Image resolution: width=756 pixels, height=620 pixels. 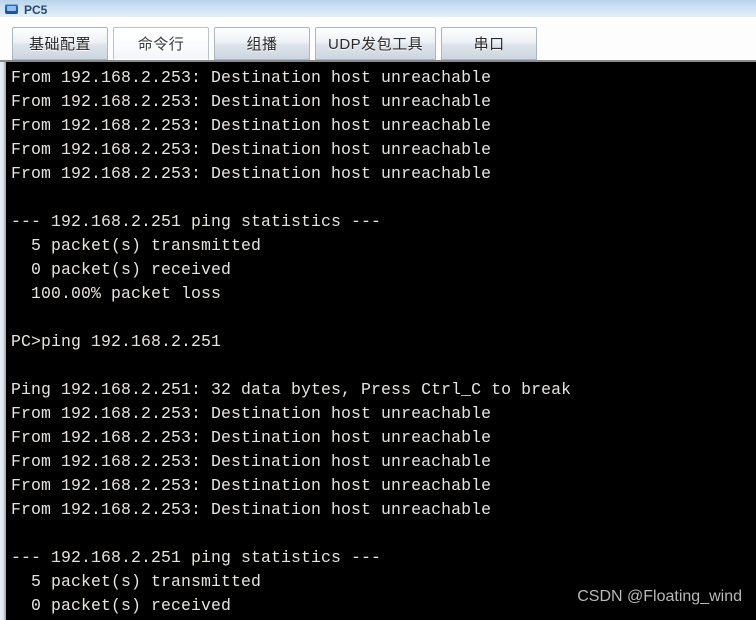 What do you see at coordinates (36, 10) in the screenshot?
I see `window-title: PC5` at bounding box center [36, 10].